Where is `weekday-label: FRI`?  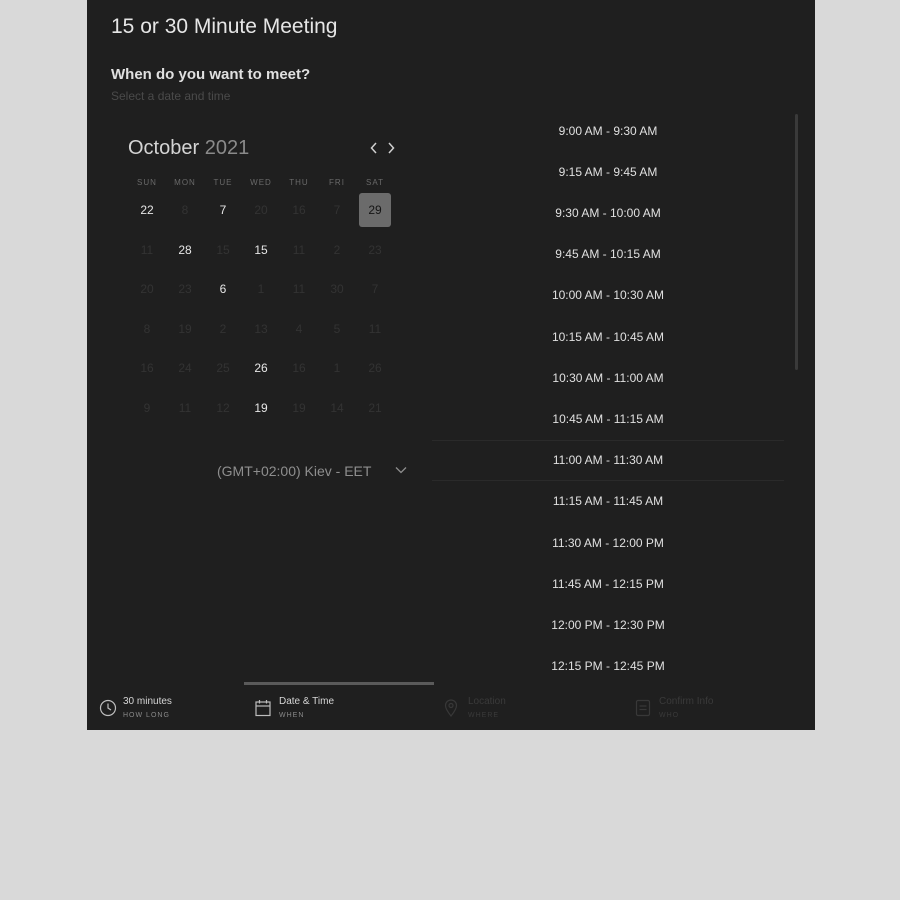 weekday-label: FRI is located at coordinates (337, 182).